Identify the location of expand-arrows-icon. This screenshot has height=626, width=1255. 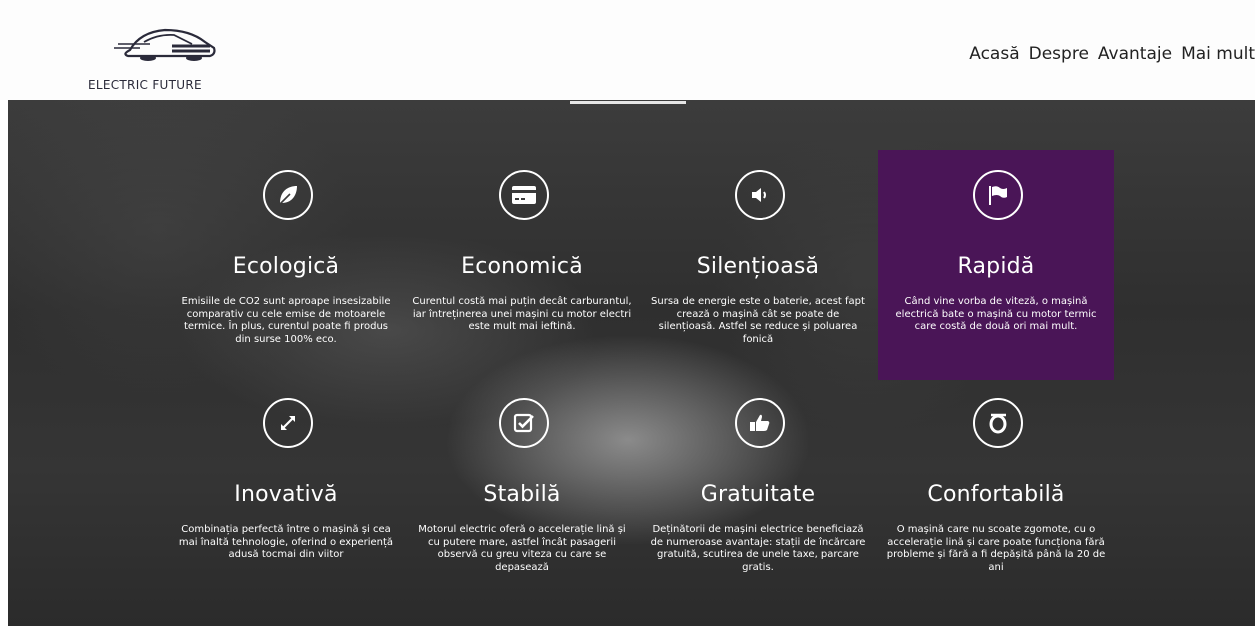
(288, 423).